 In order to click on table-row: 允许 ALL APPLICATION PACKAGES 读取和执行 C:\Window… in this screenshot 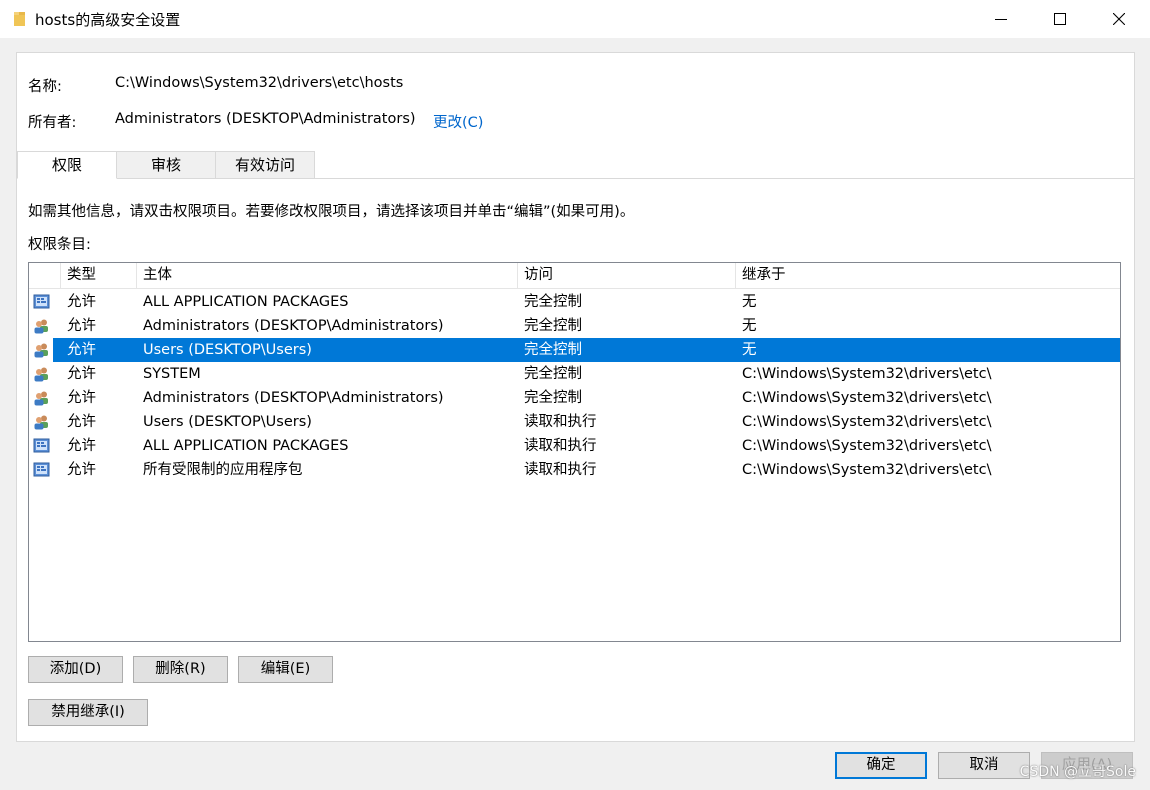, I will do `click(574, 446)`.